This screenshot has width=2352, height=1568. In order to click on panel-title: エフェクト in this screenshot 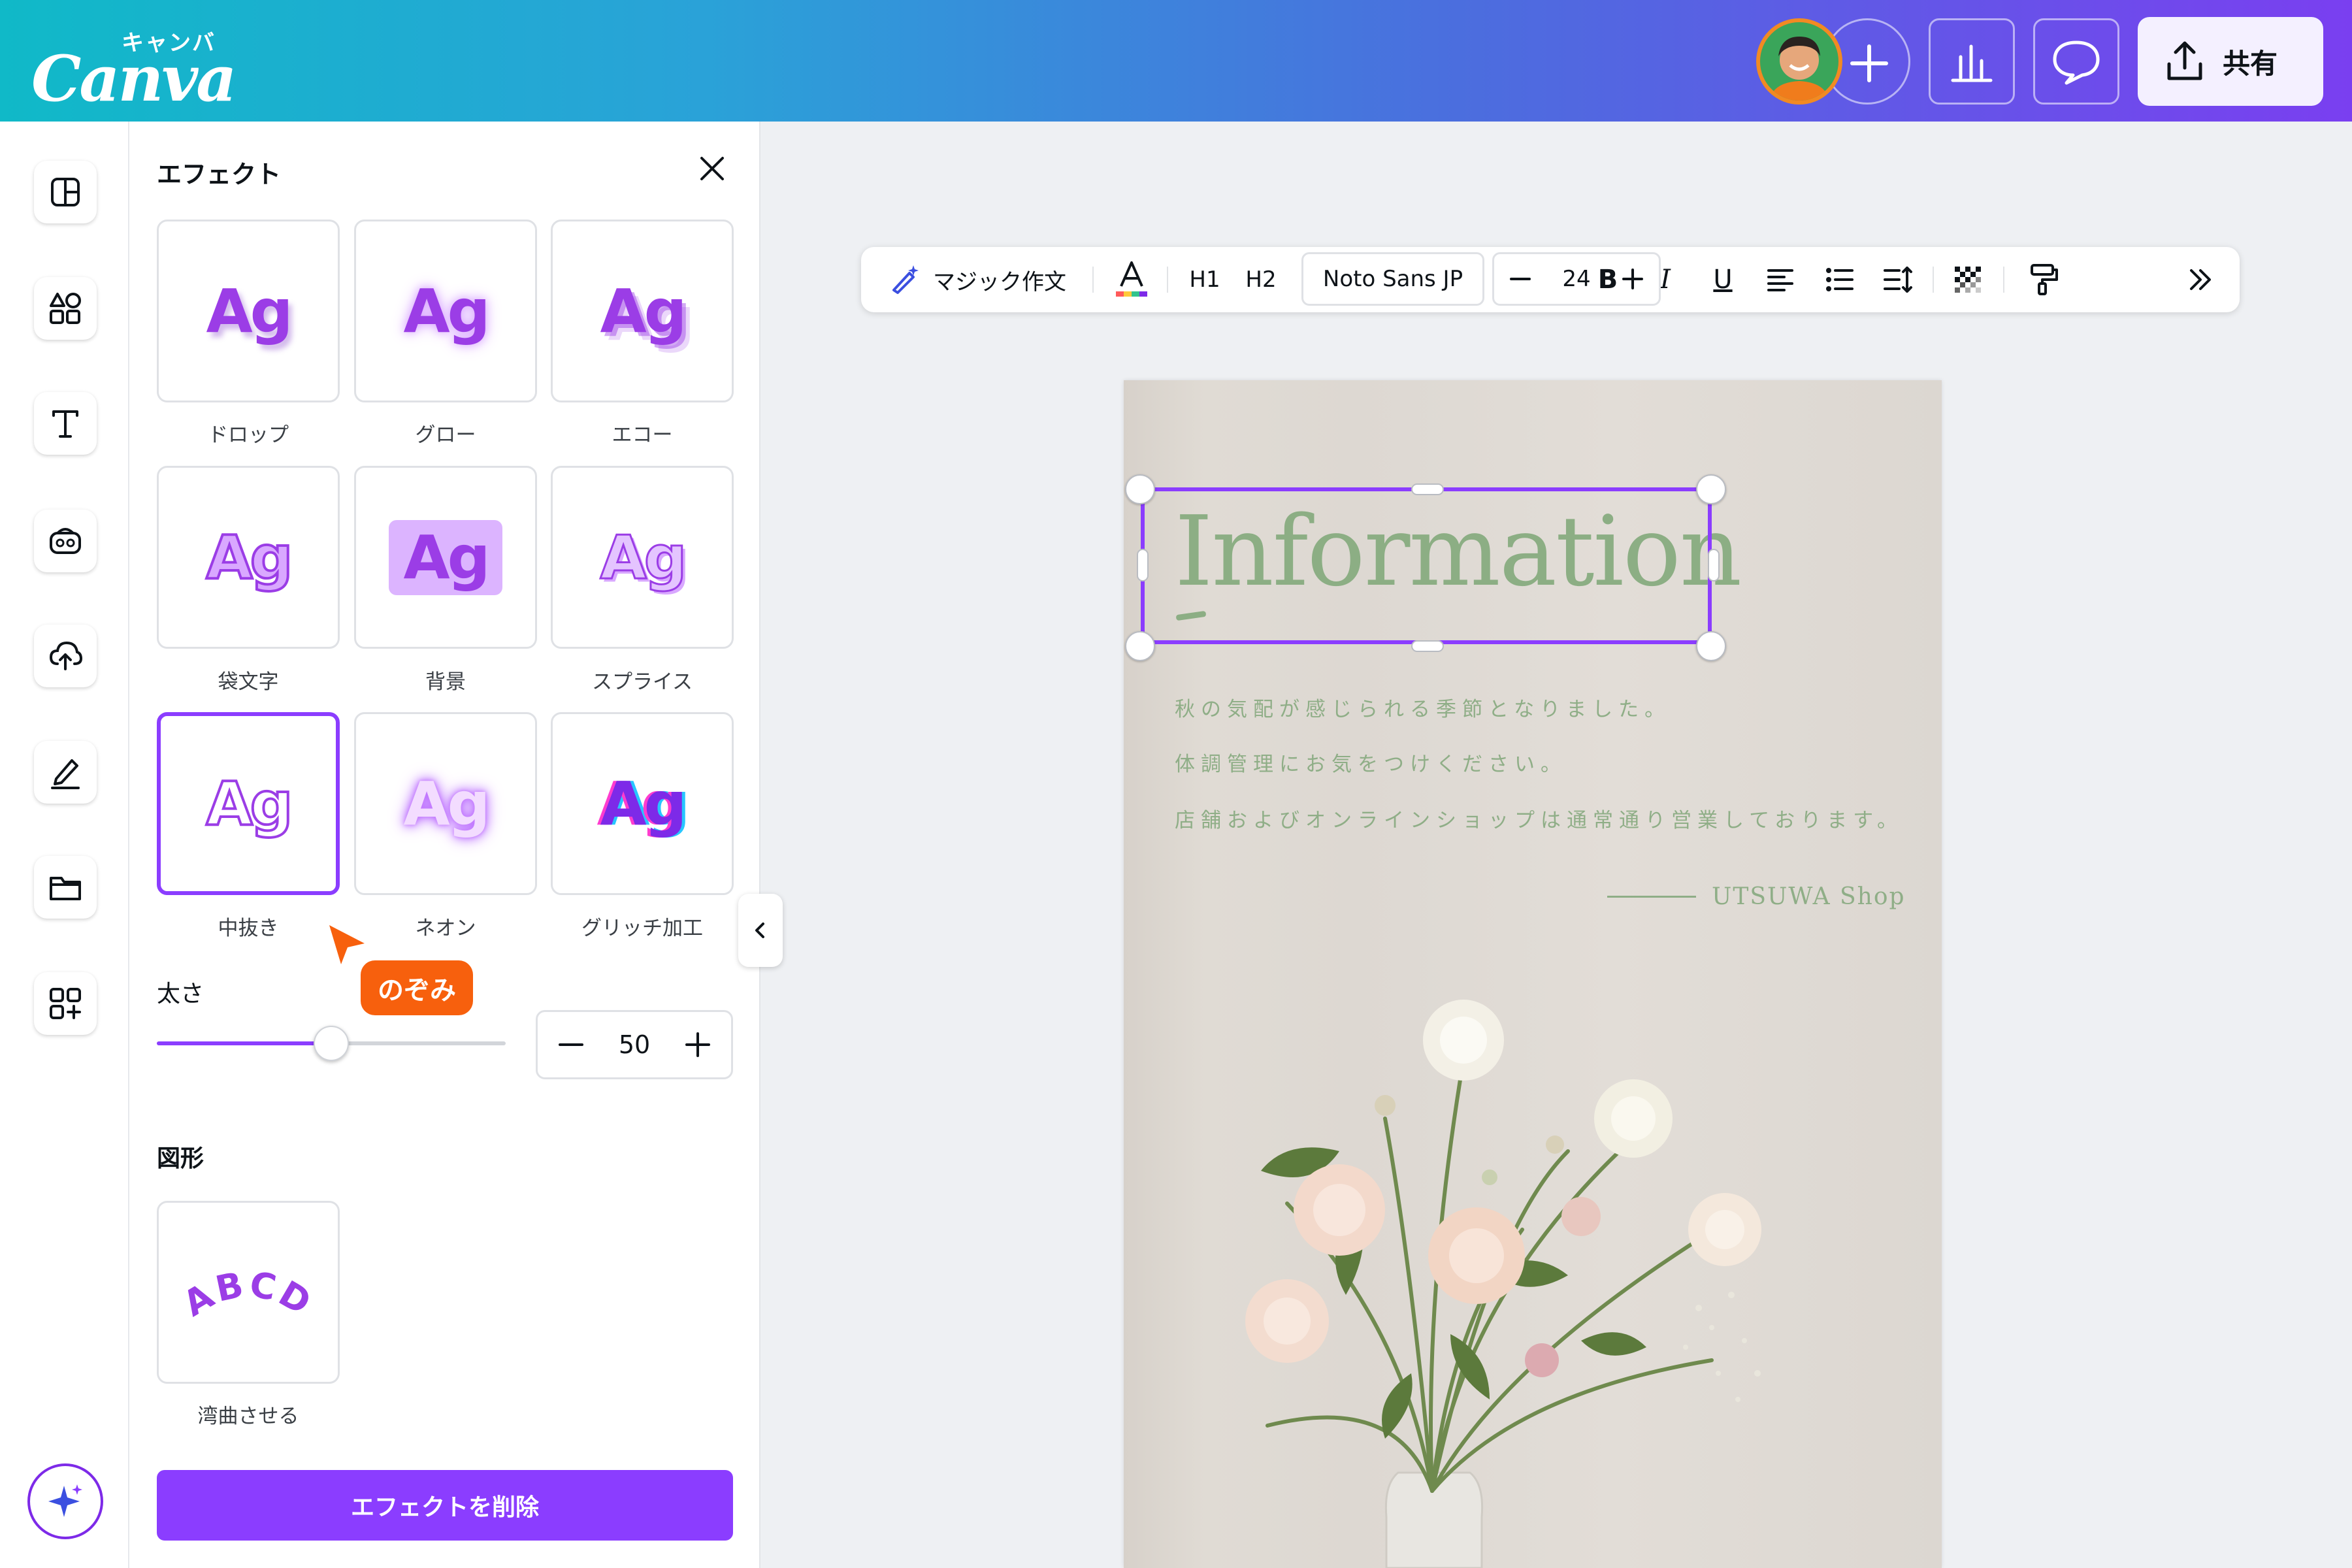, I will do `click(219, 174)`.